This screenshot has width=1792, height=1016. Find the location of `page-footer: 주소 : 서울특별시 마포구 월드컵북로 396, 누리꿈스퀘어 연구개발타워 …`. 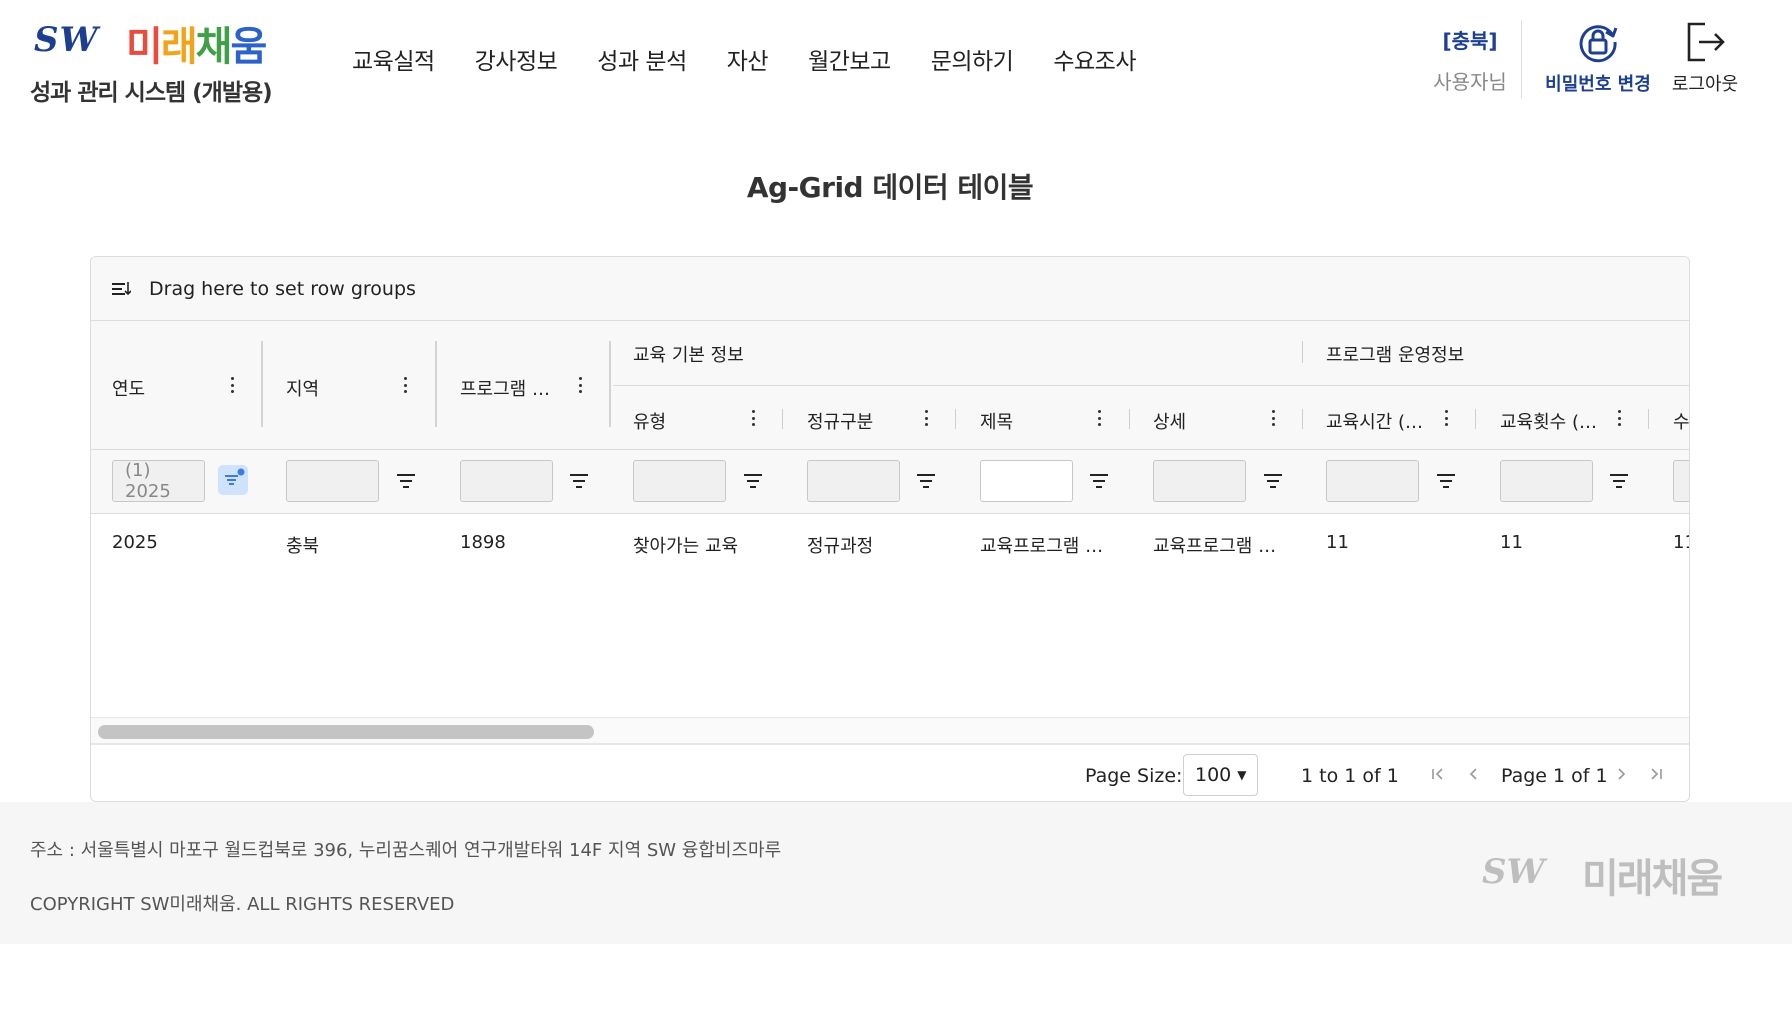

page-footer: 주소 : 서울특별시 마포구 월드컵북로 396, 누리꿈스퀘어 연구개발타워 … is located at coordinates (896, 873).